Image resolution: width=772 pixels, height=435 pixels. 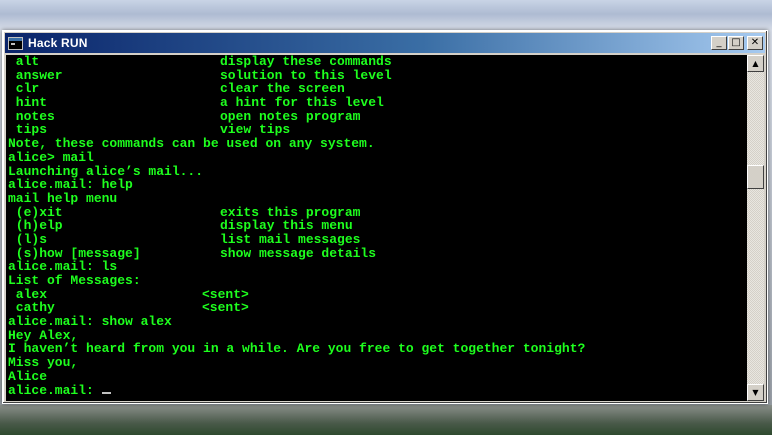 What do you see at coordinates (719, 43) in the screenshot?
I see `minimize-button: _` at bounding box center [719, 43].